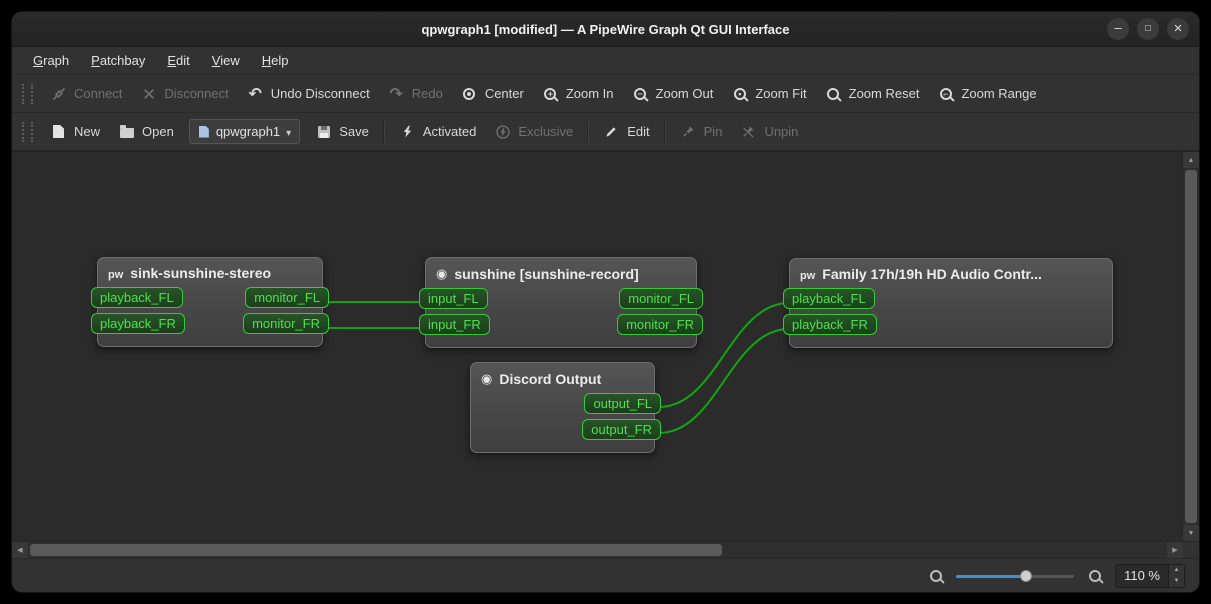 Image resolution: width=1211 pixels, height=604 pixels. I want to click on disconnect-icon, so click(148, 93).